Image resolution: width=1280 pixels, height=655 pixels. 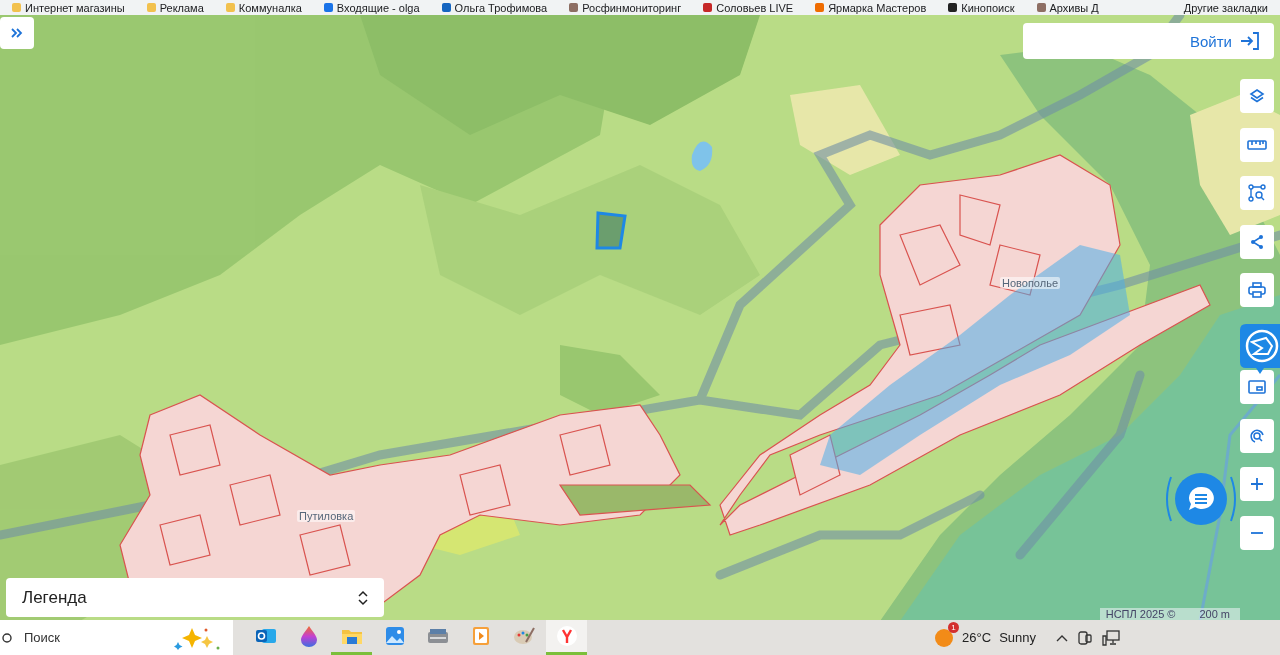 What do you see at coordinates (877, 7) in the screenshot?
I see `bookmark: Ярмарка Мастеров` at bounding box center [877, 7].